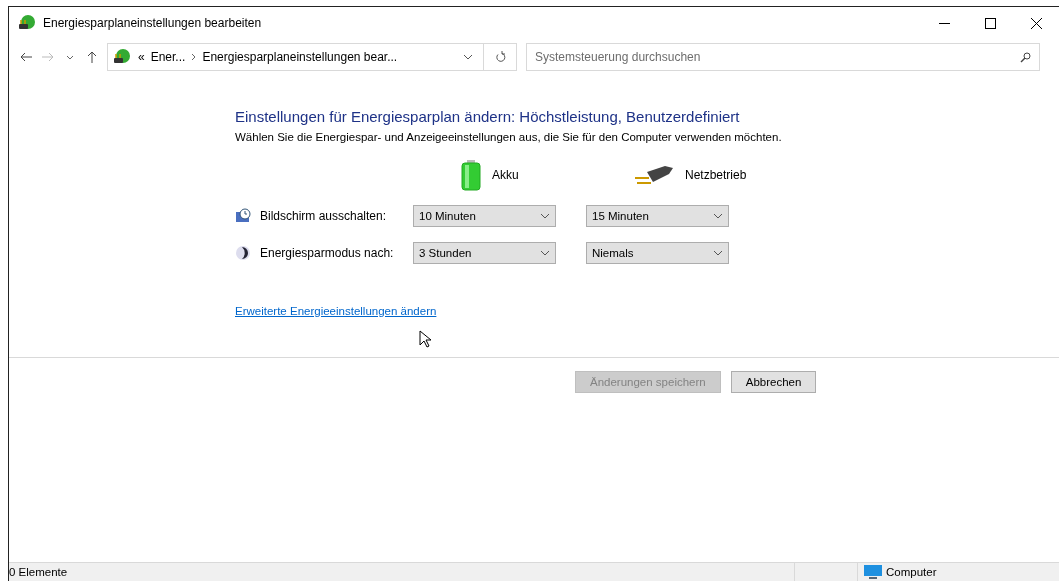  What do you see at coordinates (716, 175) in the screenshot?
I see `column-label: Netzbetrieb` at bounding box center [716, 175].